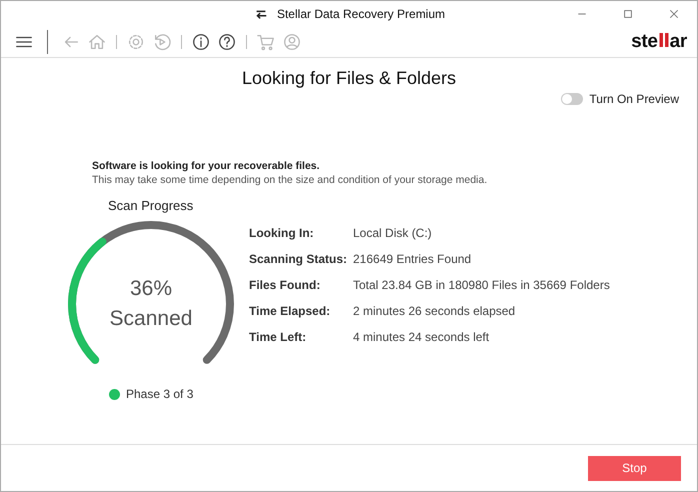 Image resolution: width=698 pixels, height=492 pixels. I want to click on scanned-label: Scanned, so click(151, 319).